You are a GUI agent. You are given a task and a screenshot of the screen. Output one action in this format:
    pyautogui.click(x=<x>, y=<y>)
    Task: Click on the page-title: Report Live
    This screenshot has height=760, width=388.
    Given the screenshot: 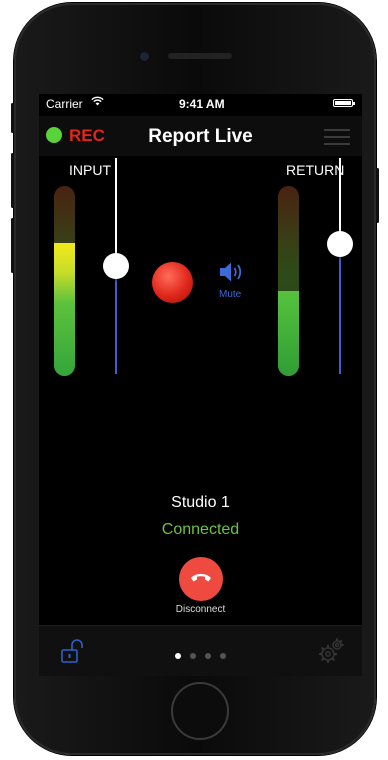 What is the action you would take?
    pyautogui.click(x=200, y=136)
    